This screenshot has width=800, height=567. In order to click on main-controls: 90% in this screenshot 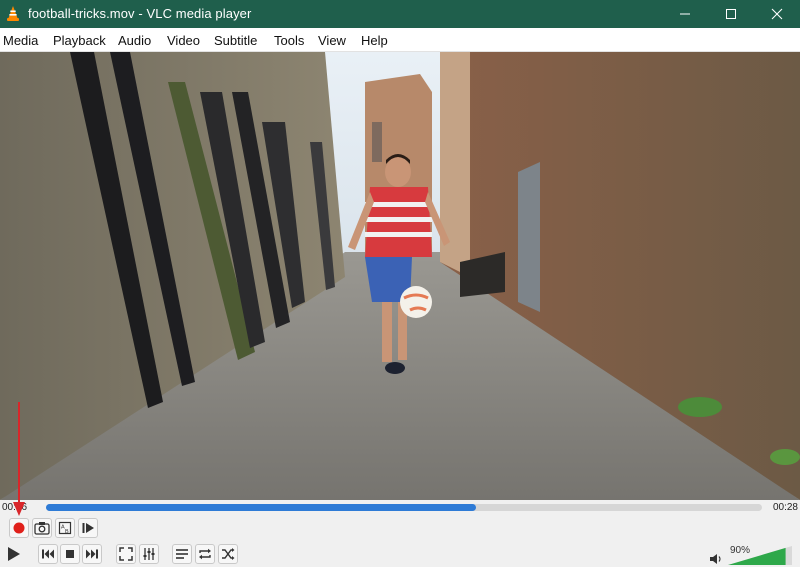, I will do `click(400, 553)`.